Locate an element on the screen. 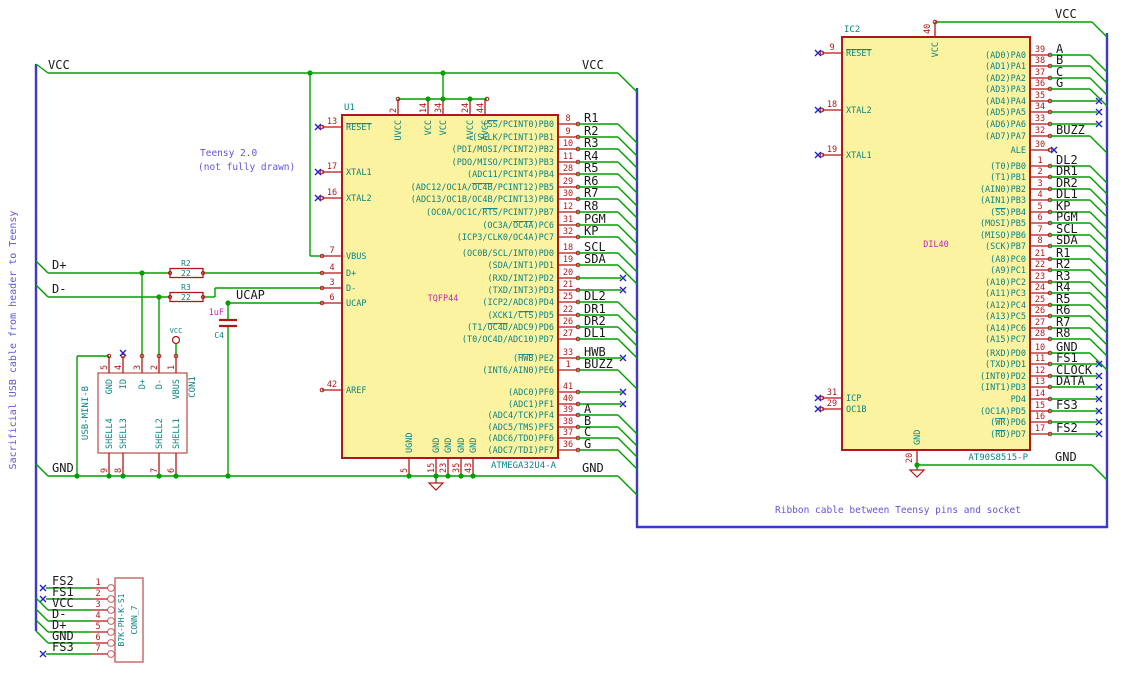 This screenshot has width=1131, height=690. net-label: R1 is located at coordinates (591, 118).